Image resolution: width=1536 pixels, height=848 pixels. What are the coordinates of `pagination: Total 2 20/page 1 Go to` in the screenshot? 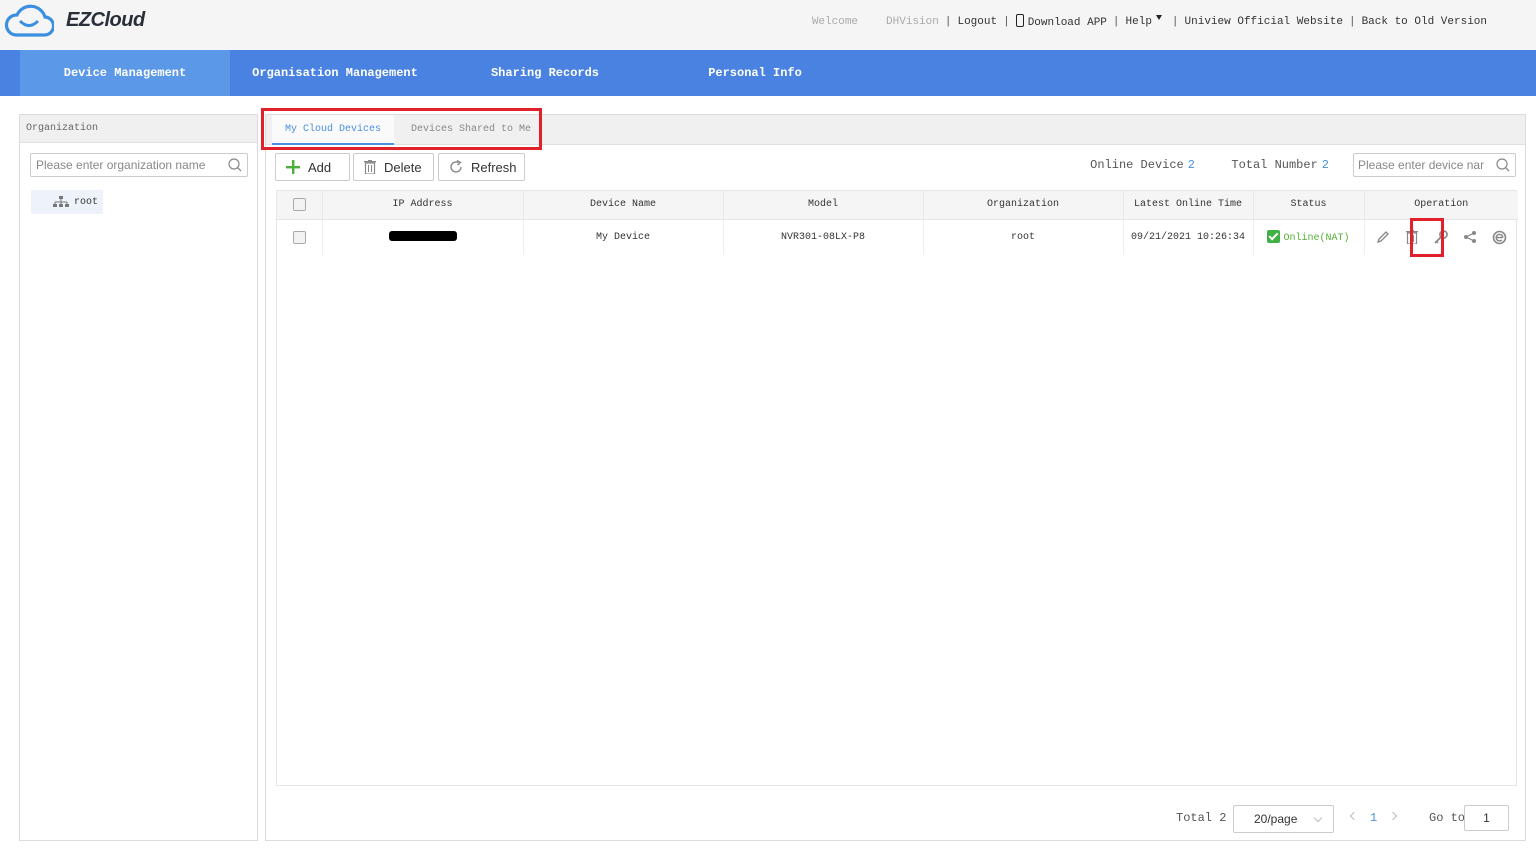 It's located at (895, 820).